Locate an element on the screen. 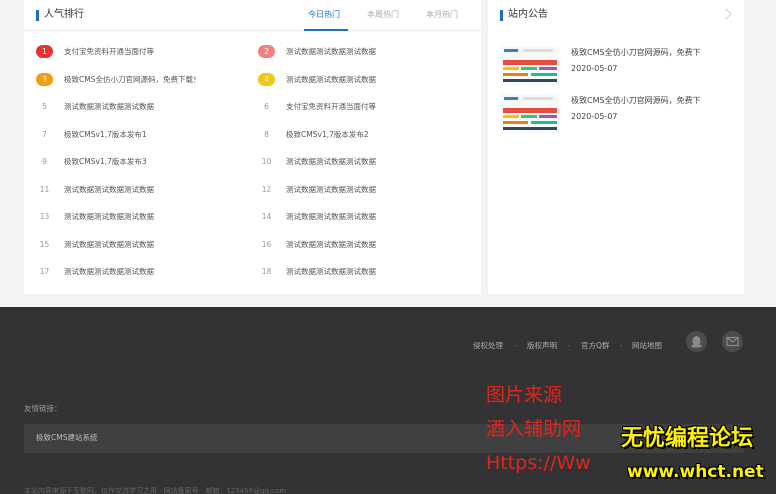 The image size is (776, 494). watermark-logo: 无忧编程论坛 www.whct.net is located at coordinates (697, 455).